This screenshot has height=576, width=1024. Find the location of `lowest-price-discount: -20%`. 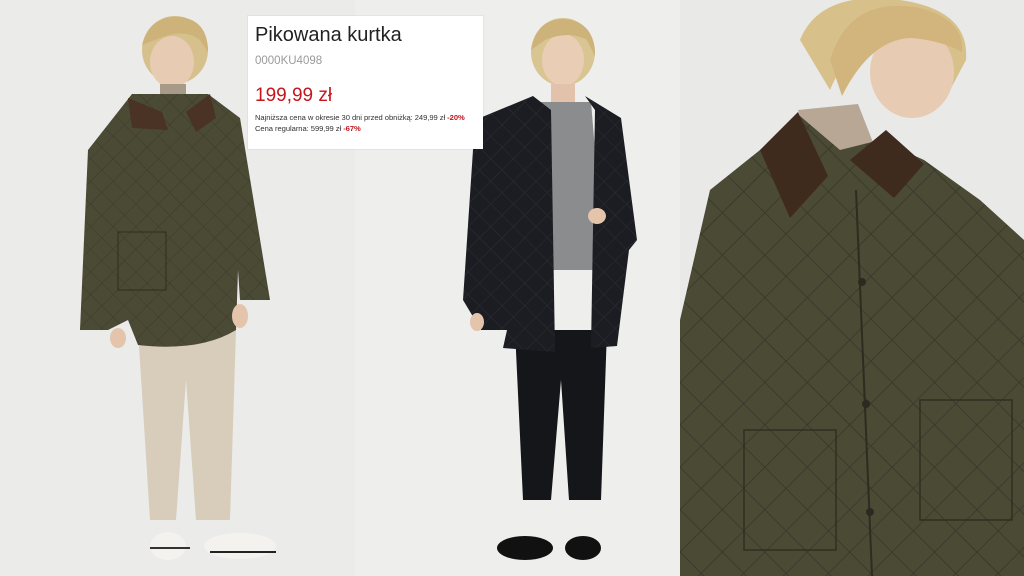

lowest-price-discount: -20% is located at coordinates (456, 117).